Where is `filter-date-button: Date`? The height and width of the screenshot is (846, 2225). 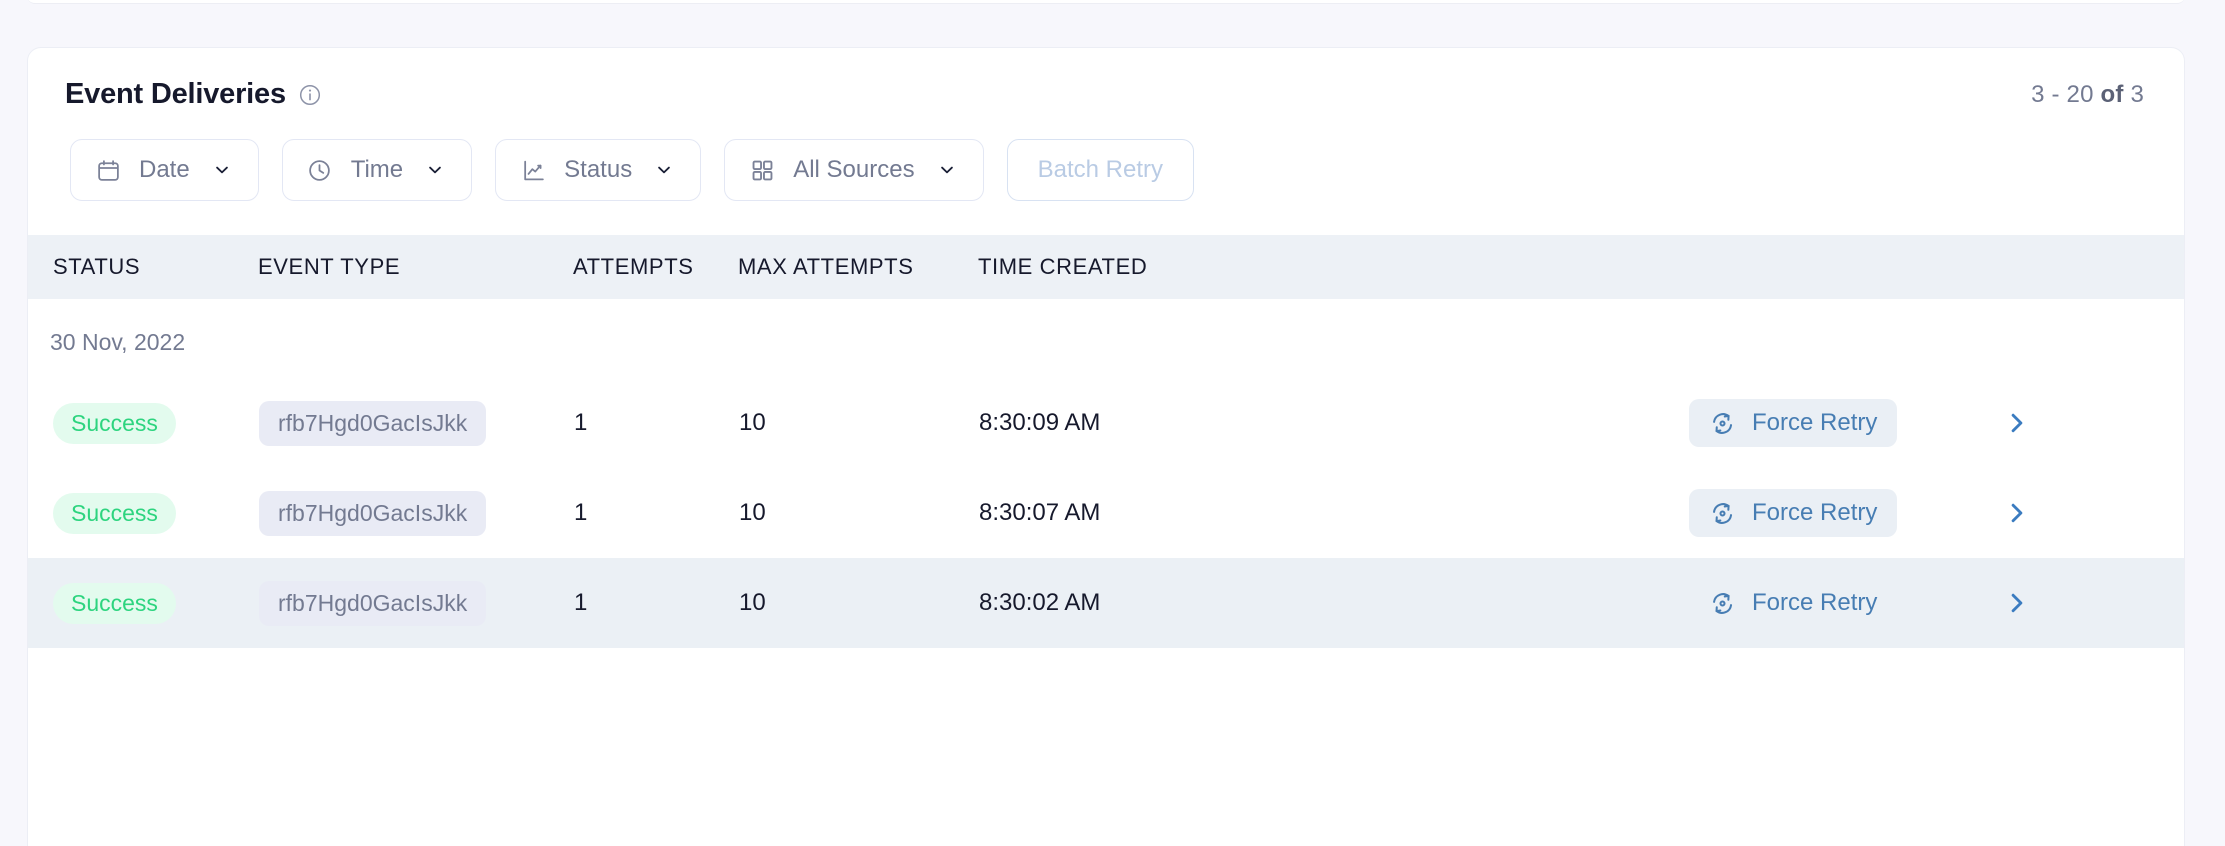
filter-date-button: Date is located at coordinates (164, 170).